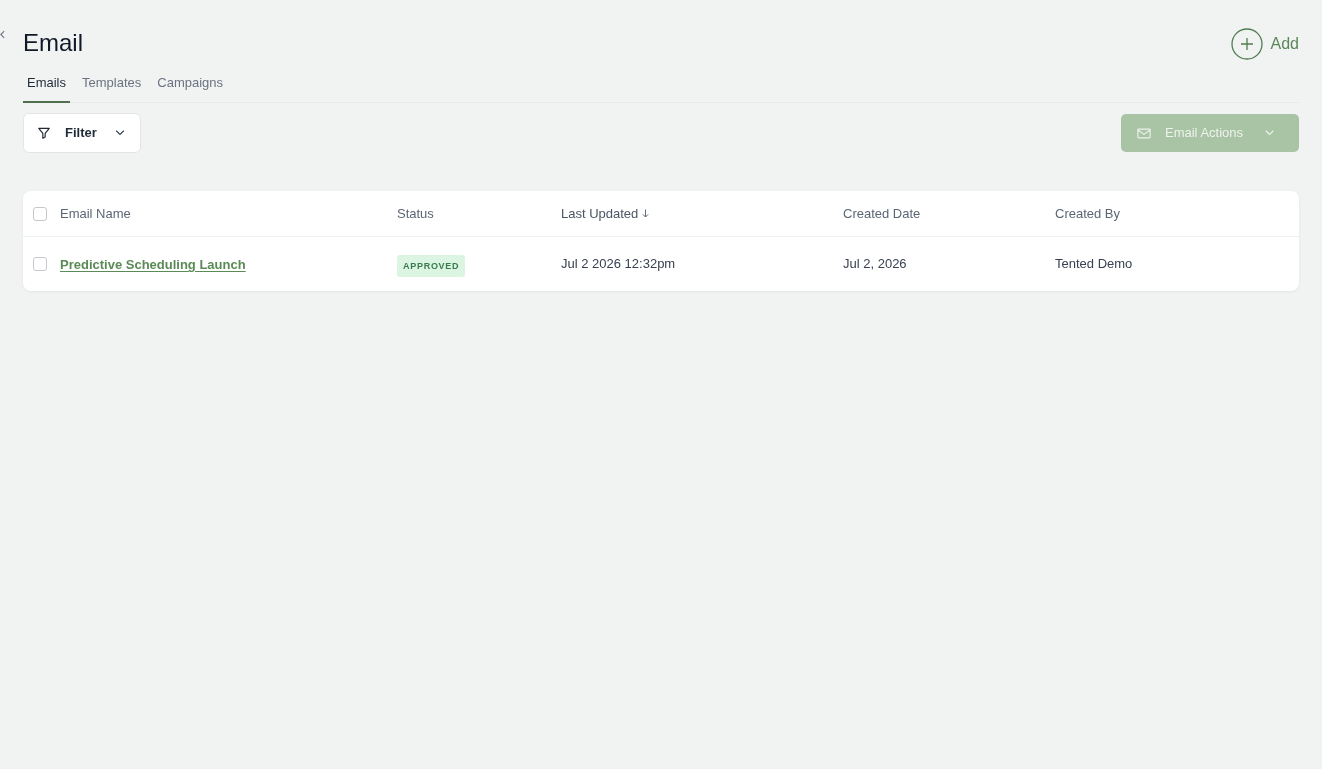 This screenshot has height=769, width=1322. Describe the element at coordinates (95, 213) in the screenshot. I see `column-header: Email Name` at that location.